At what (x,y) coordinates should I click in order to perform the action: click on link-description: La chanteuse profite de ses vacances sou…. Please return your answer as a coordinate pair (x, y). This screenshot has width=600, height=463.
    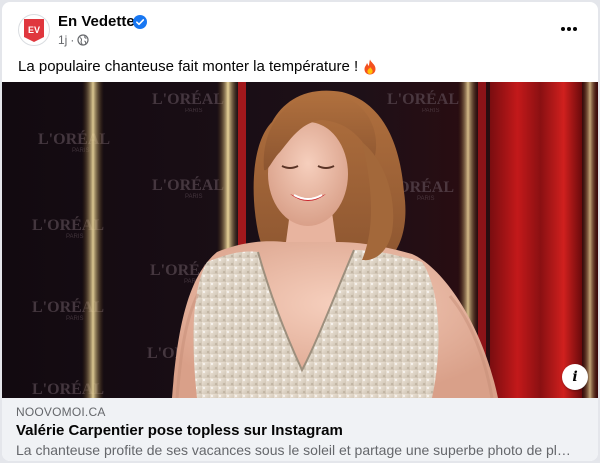
    Looking at the image, I should click on (296, 450).